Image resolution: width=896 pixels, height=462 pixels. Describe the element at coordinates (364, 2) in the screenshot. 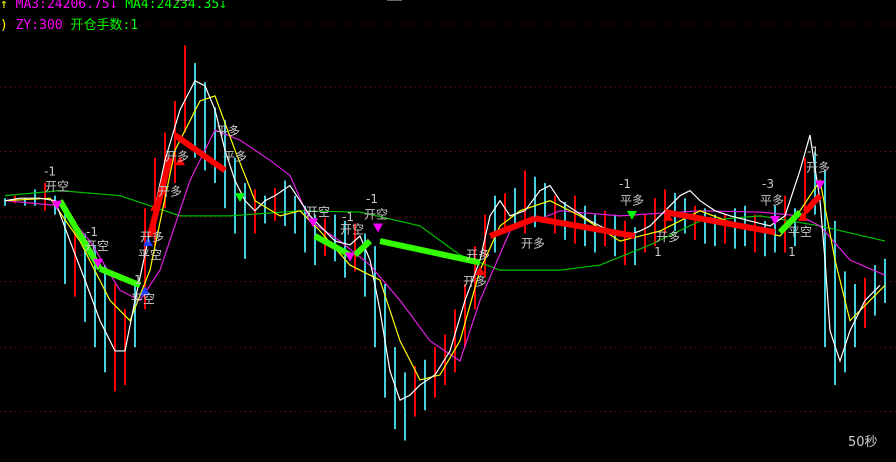

I see `extreme-price-label: 24076` at that location.